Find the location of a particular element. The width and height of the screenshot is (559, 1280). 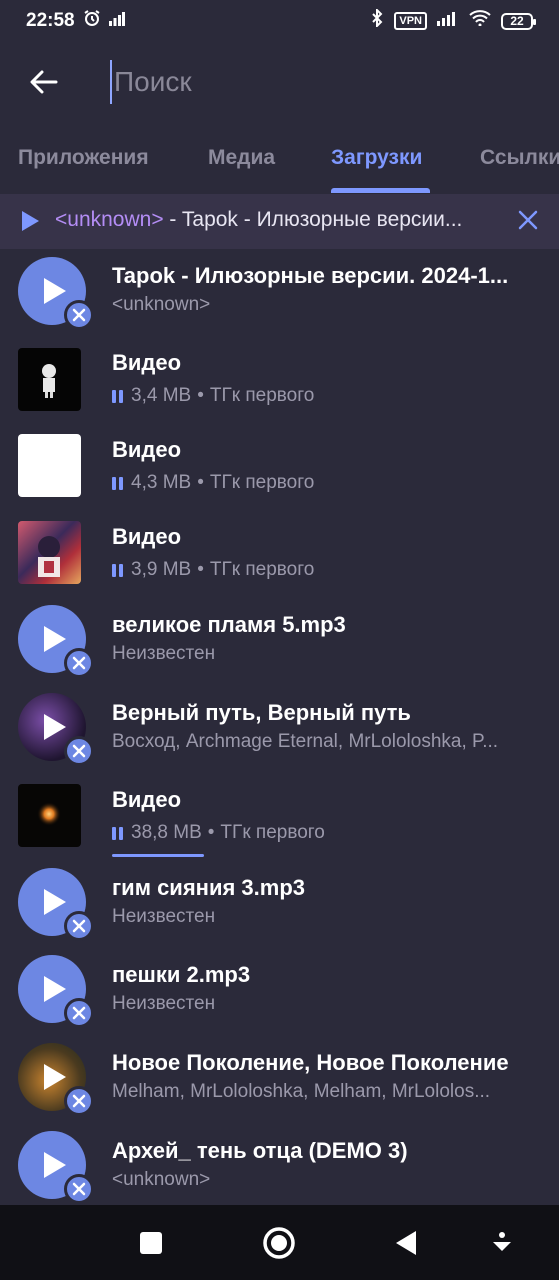

hide-navbar-button is located at coordinates (502, 1243).